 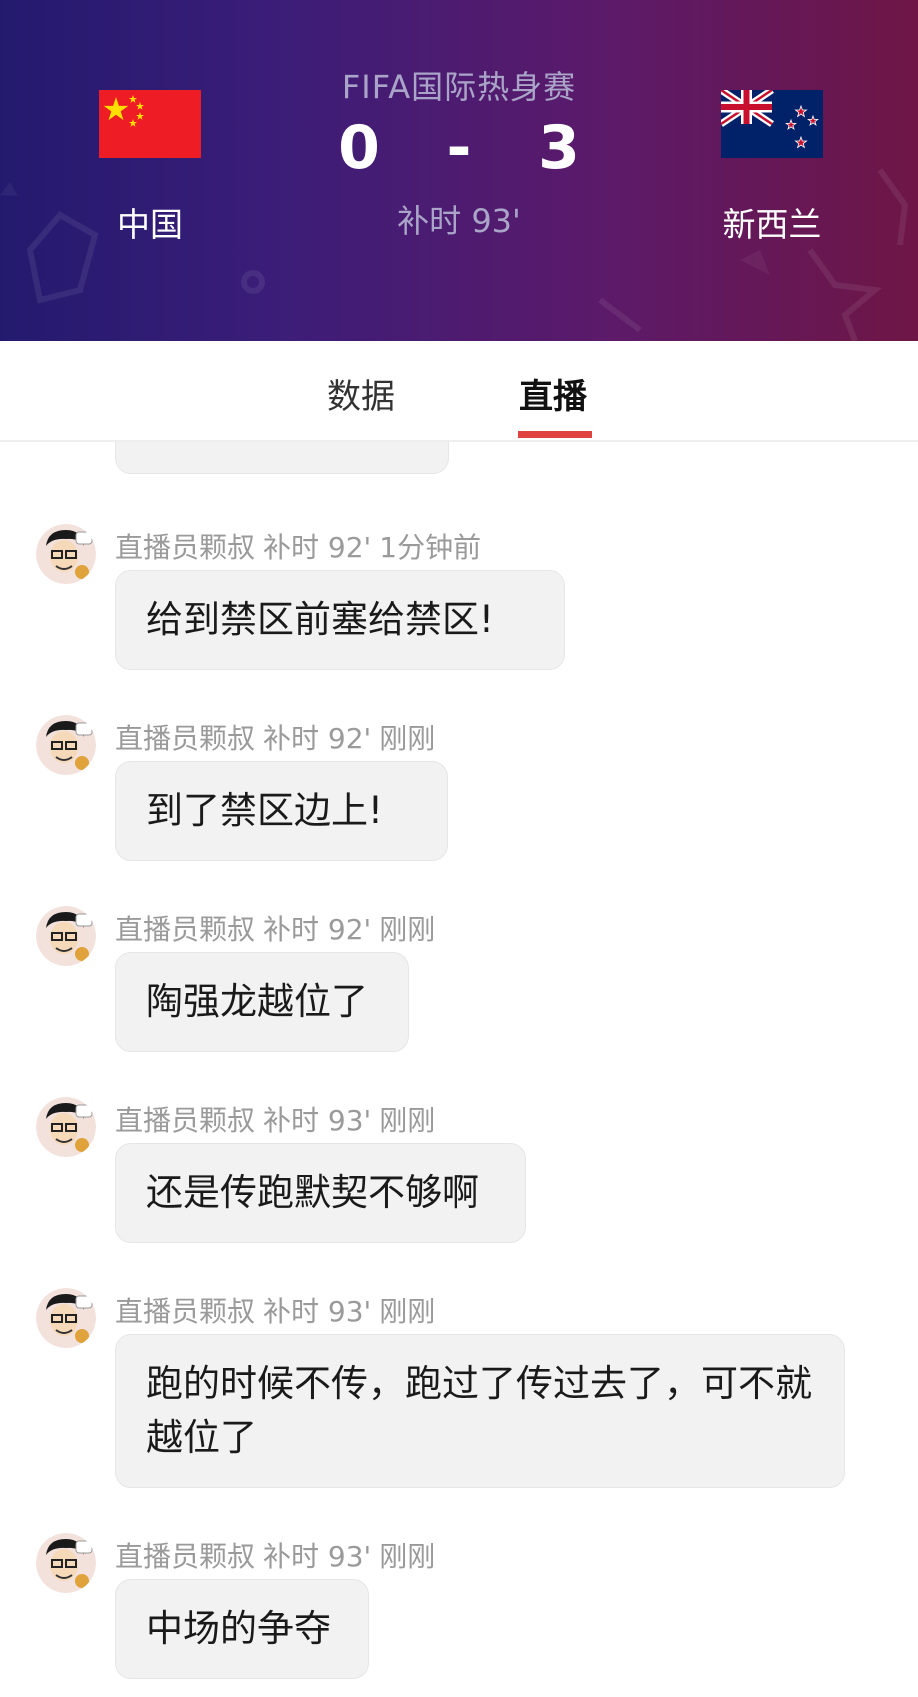 What do you see at coordinates (262, 1002) in the screenshot?
I see `message-bubble: 陶强龙越位了` at bounding box center [262, 1002].